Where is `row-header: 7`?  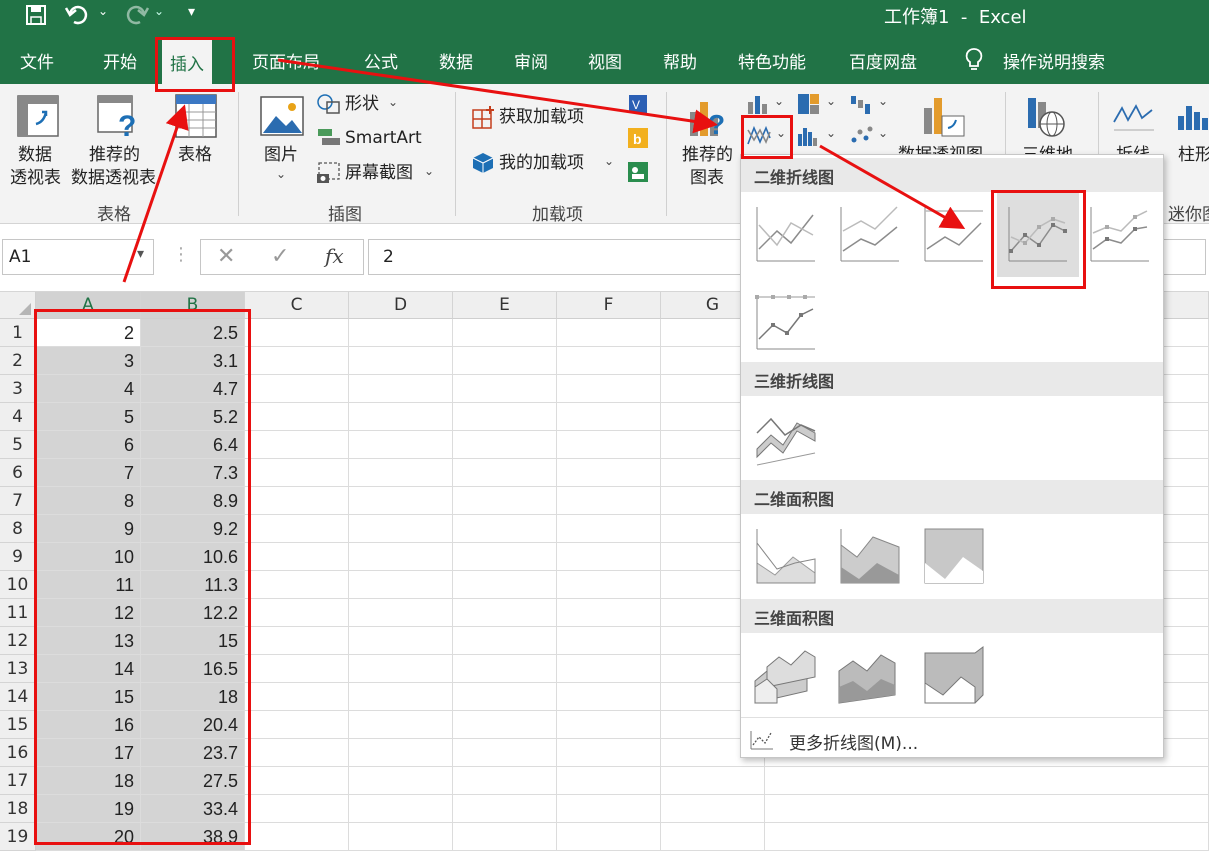
row-header: 7 is located at coordinates (18, 501).